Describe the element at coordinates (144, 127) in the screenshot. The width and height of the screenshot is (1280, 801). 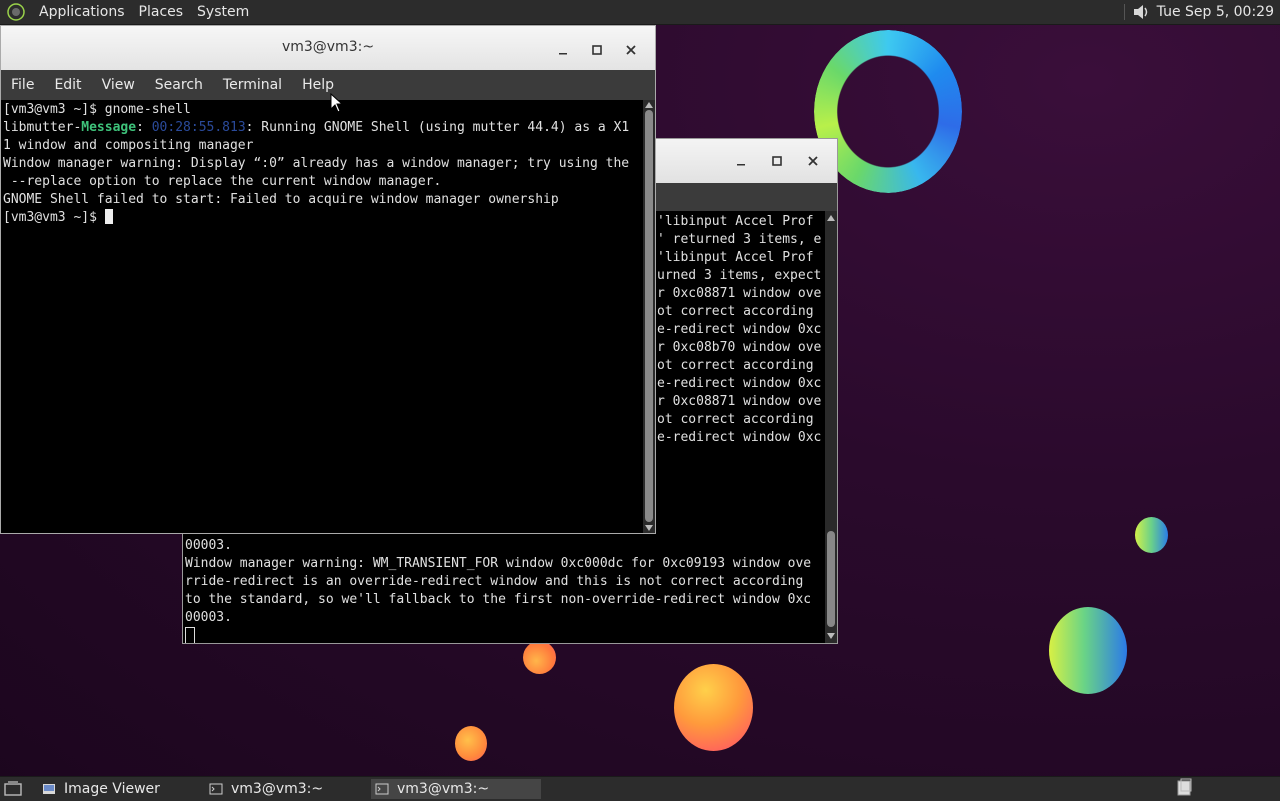
I see `log-sep: :` at that location.